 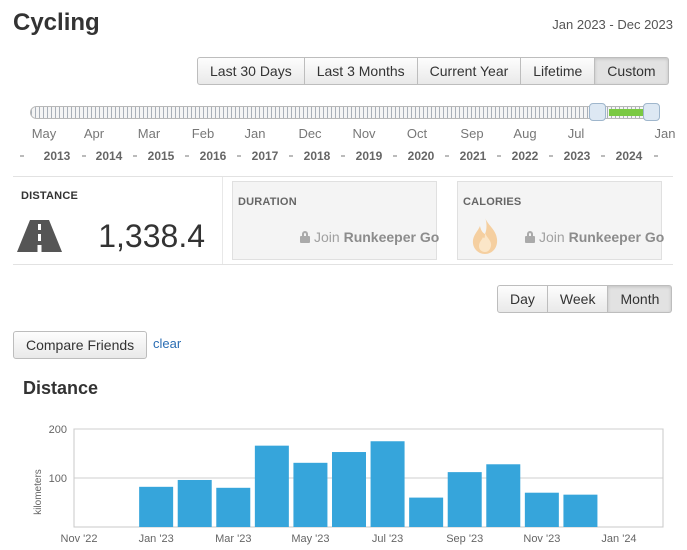 I want to click on x-tick-label: Nov '22, so click(x=79, y=539).